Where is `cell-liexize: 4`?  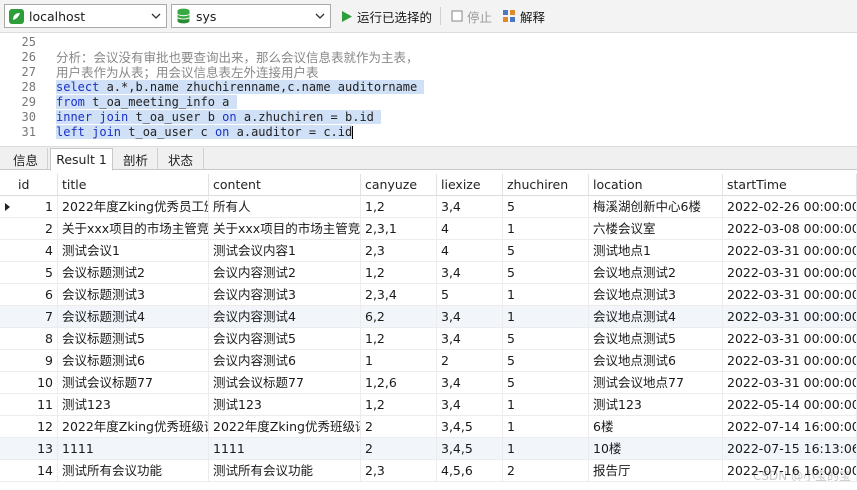
cell-liexize: 4 is located at coordinates (470, 229).